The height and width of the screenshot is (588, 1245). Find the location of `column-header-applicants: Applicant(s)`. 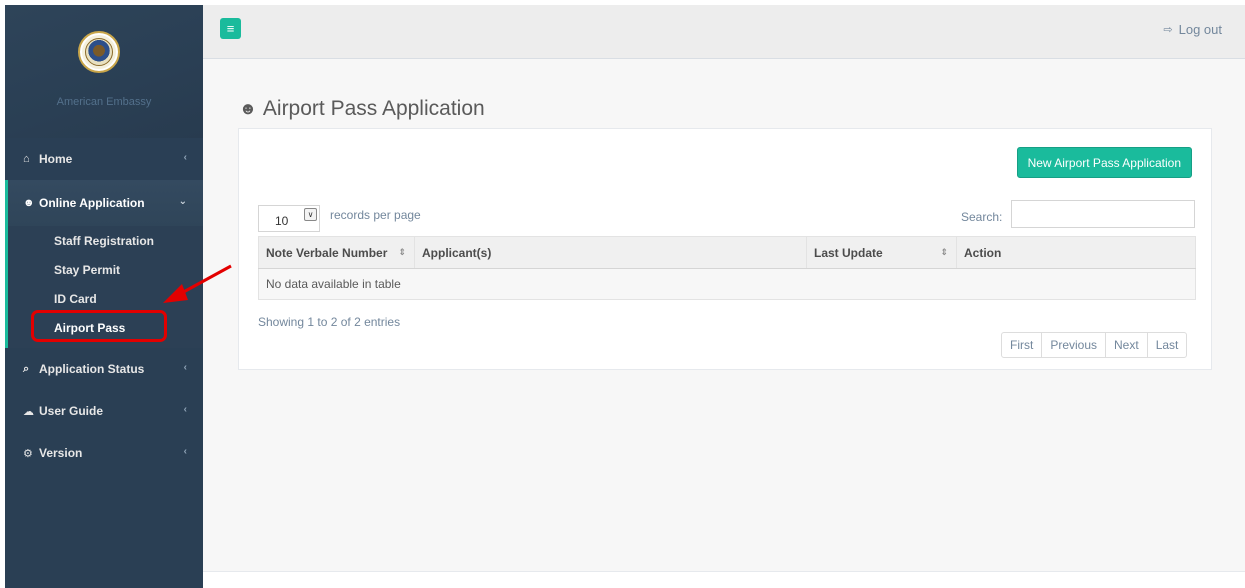

column-header-applicants: Applicant(s) is located at coordinates (610, 252).